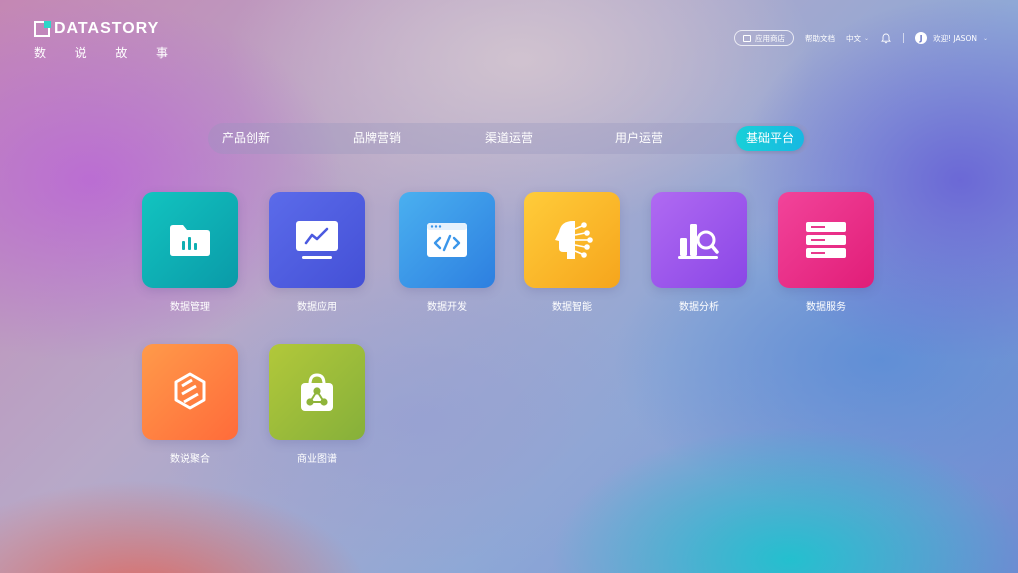 This screenshot has width=1018, height=573. Describe the element at coordinates (246, 138) in the screenshot. I see `tab-product-innovation: 产品创新` at that location.